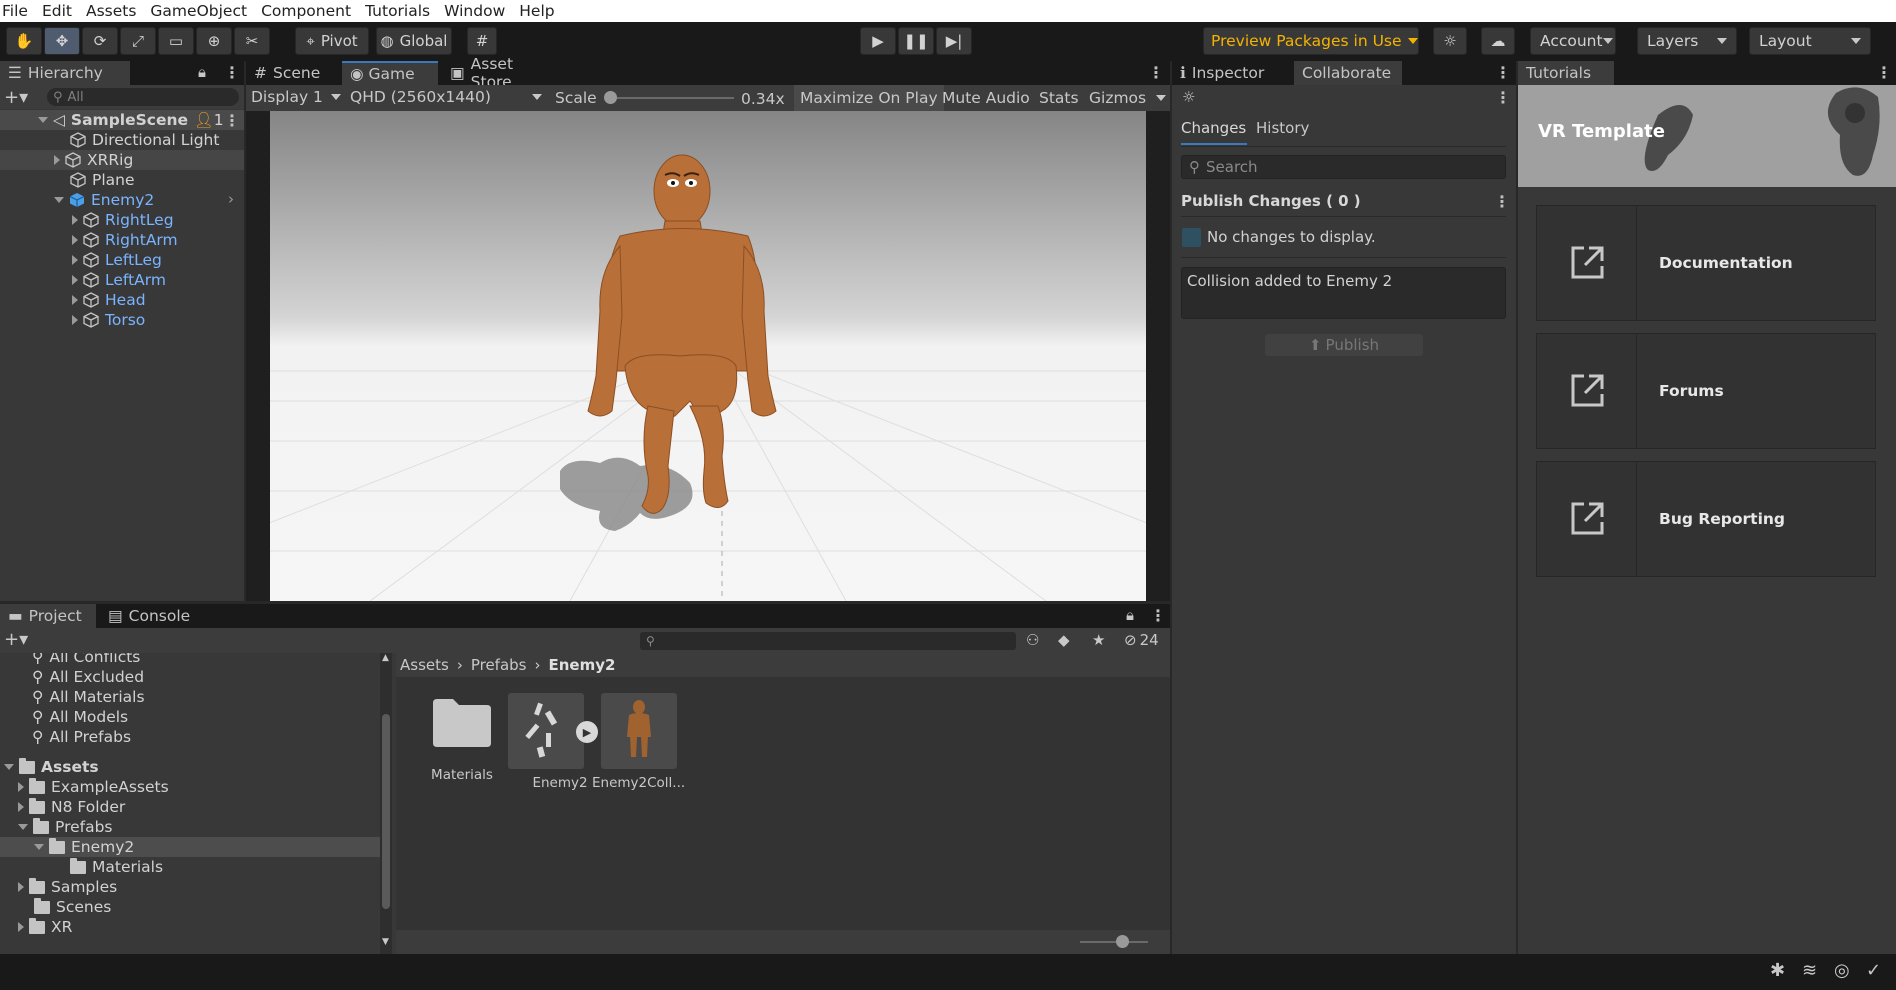 This screenshot has height=990, width=1896. What do you see at coordinates (62, 41) in the screenshot?
I see `move-tool-button: ✥` at bounding box center [62, 41].